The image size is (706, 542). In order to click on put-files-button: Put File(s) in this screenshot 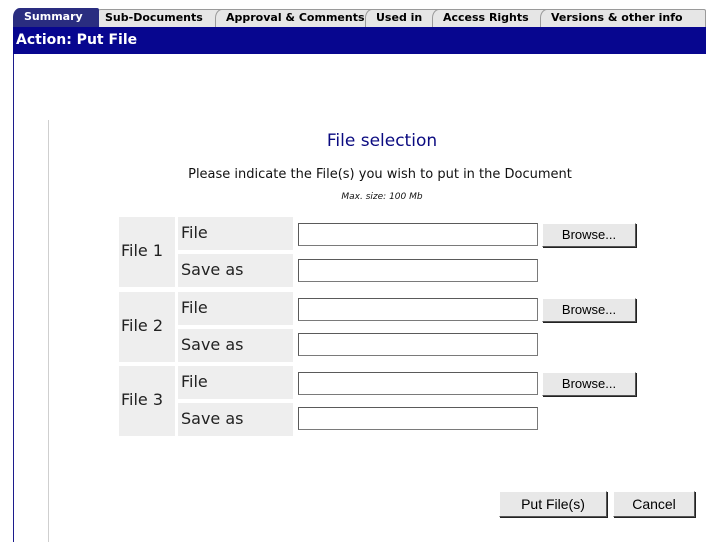, I will do `click(553, 504)`.